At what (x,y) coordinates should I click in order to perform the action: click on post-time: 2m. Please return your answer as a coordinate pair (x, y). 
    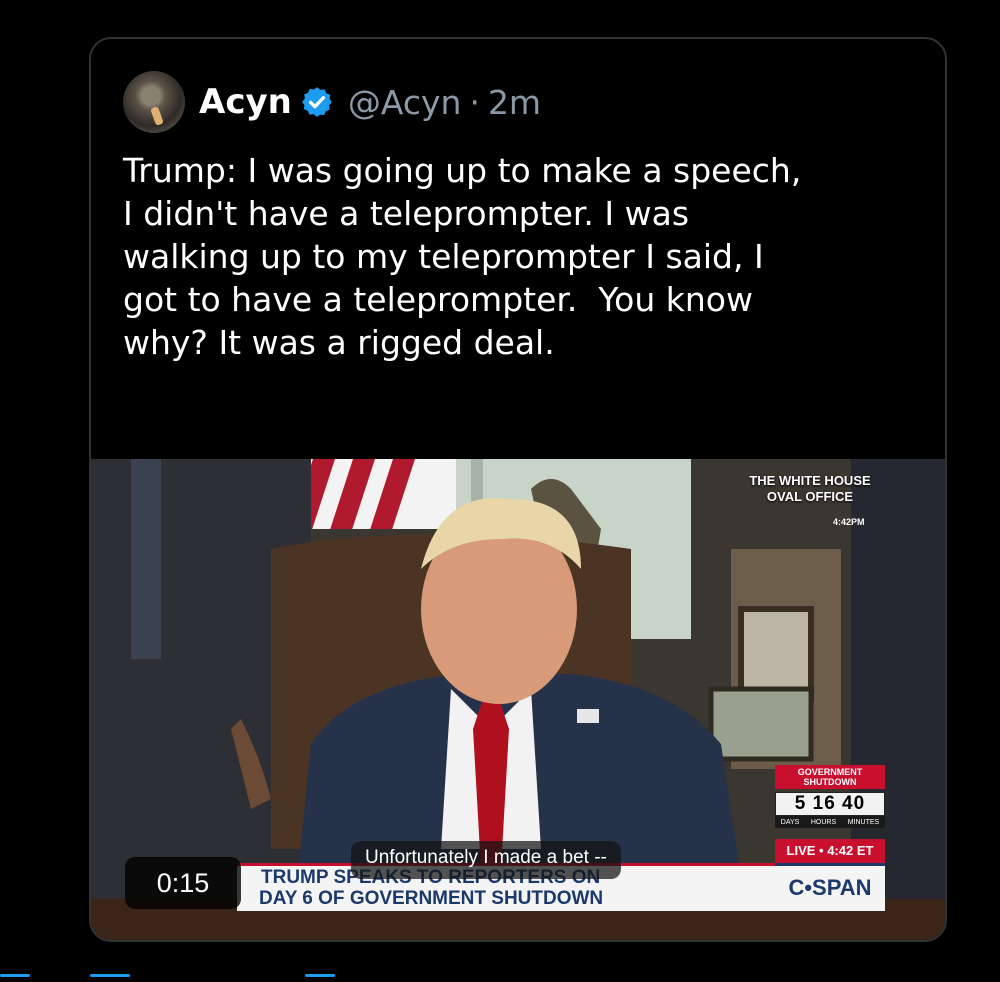
    Looking at the image, I should click on (514, 102).